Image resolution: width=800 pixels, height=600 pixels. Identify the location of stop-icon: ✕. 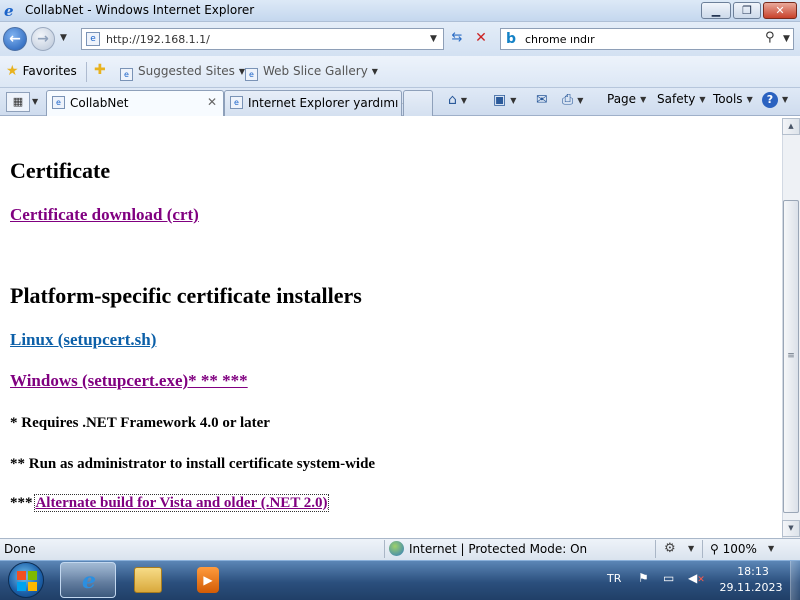
(481, 39).